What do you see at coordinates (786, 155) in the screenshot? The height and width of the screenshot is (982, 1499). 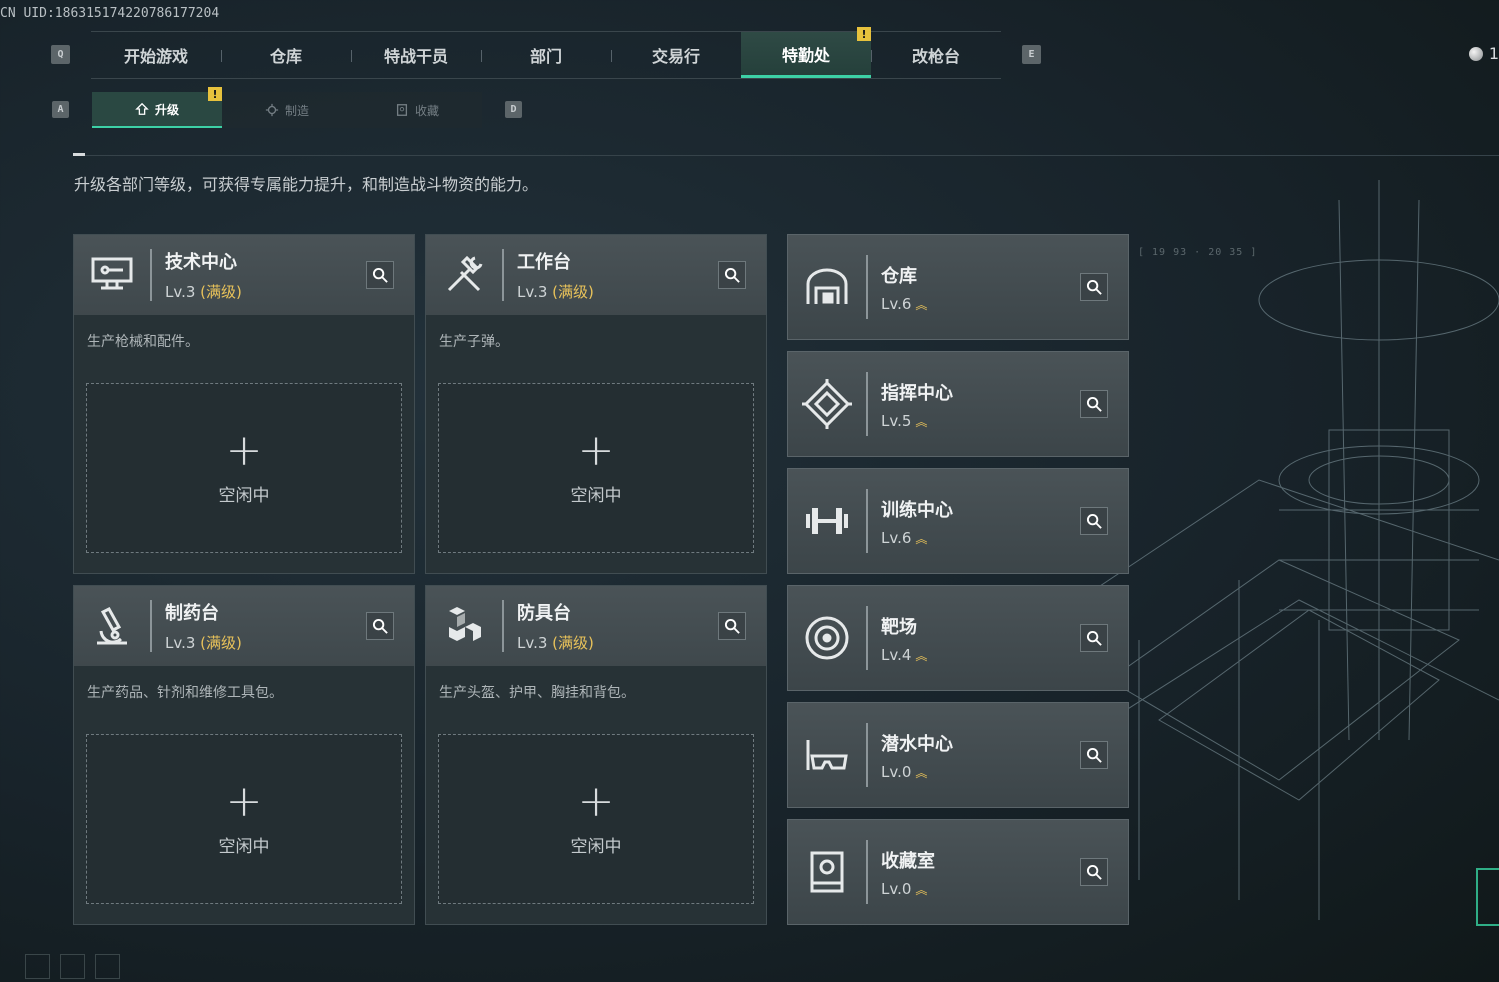 I see `divider` at bounding box center [786, 155].